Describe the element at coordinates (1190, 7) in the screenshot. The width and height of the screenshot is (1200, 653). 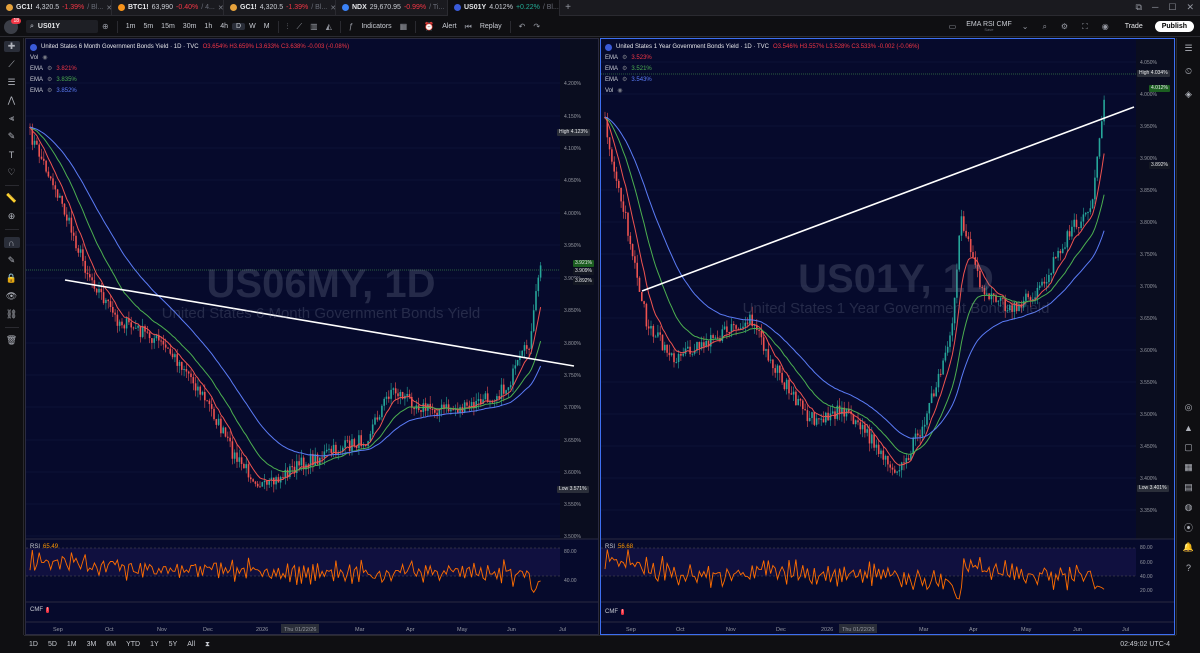
I see `close-window-icon: ✕` at that location.